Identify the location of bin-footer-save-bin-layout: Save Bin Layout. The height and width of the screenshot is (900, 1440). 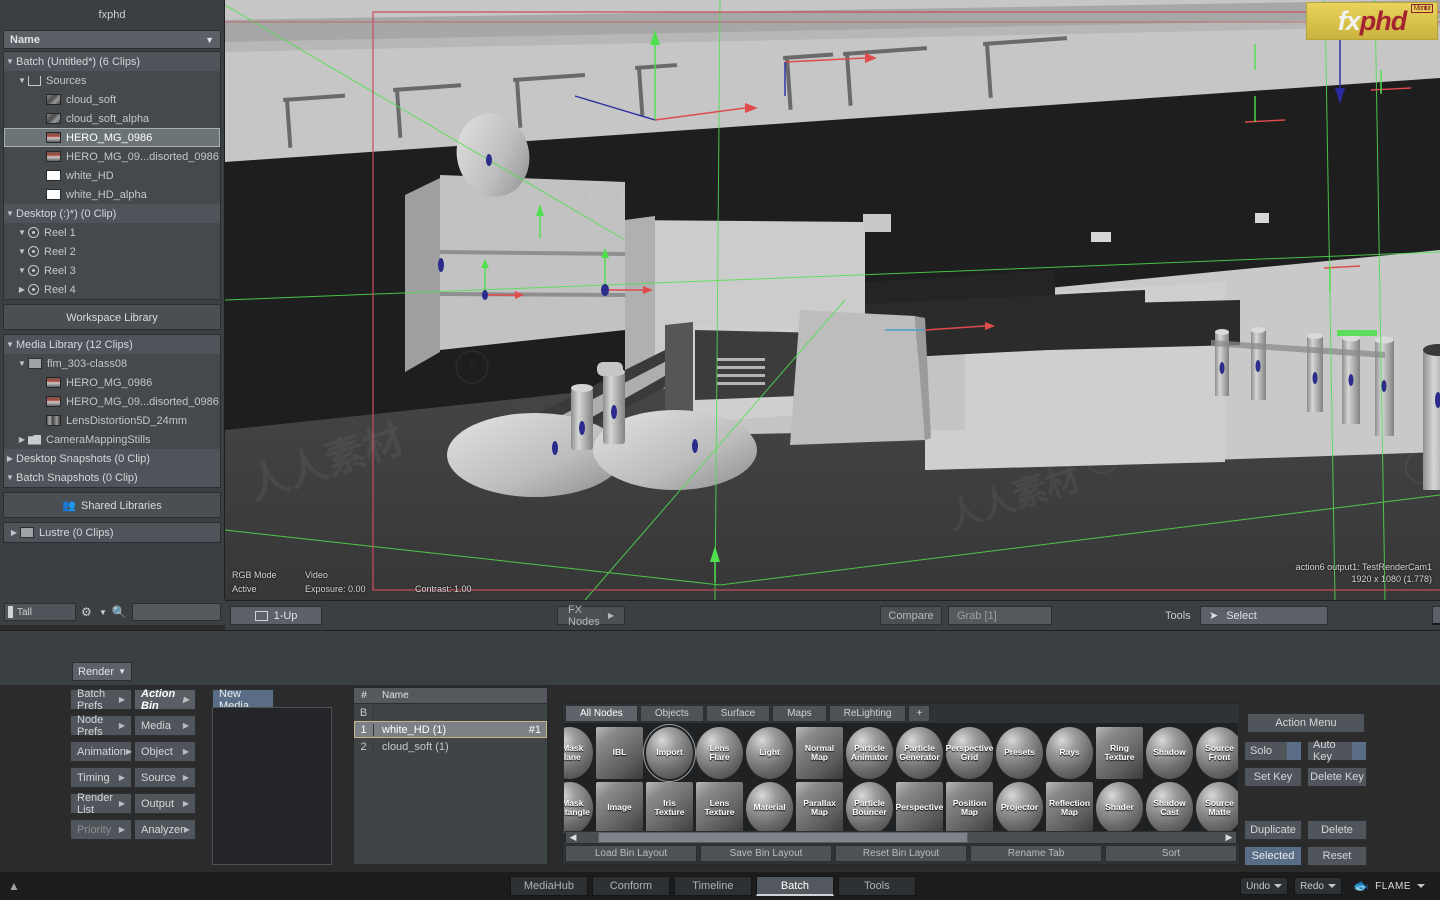
(766, 853).